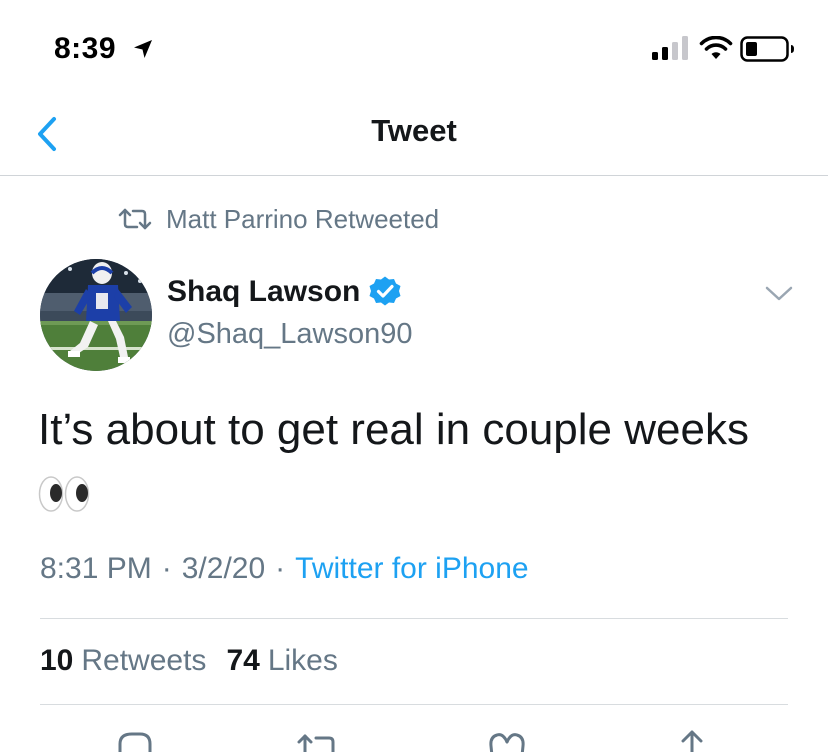  What do you see at coordinates (716, 47) in the screenshot?
I see `wifi-icon` at bounding box center [716, 47].